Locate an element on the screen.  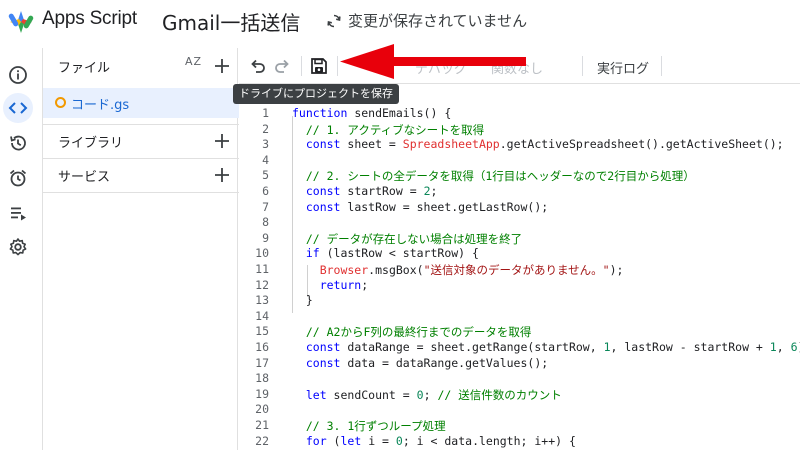
code-line: 19 let sendCount = 0; // 送信件数のカウント is located at coordinates (519, 395).